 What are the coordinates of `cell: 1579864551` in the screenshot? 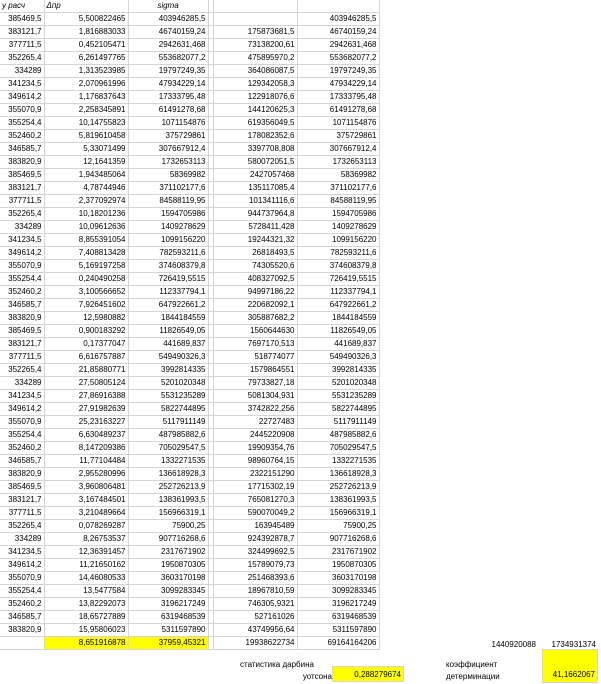 It's located at (255, 370).